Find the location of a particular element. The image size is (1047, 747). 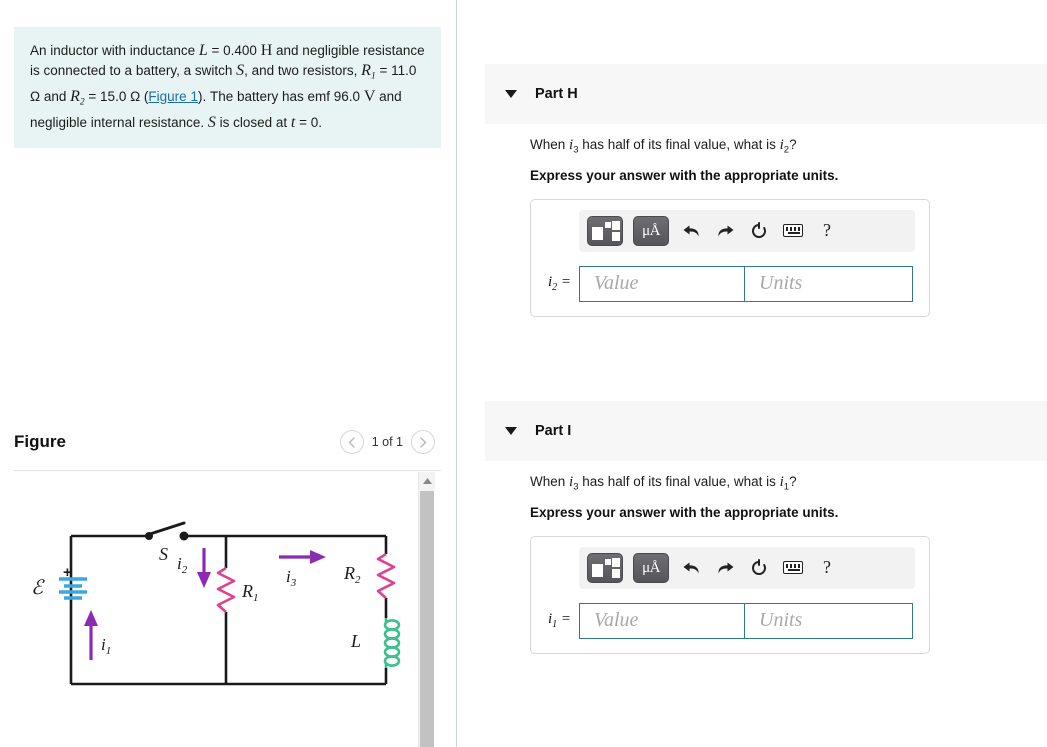

part-h-units-input: Units is located at coordinates (829, 283).